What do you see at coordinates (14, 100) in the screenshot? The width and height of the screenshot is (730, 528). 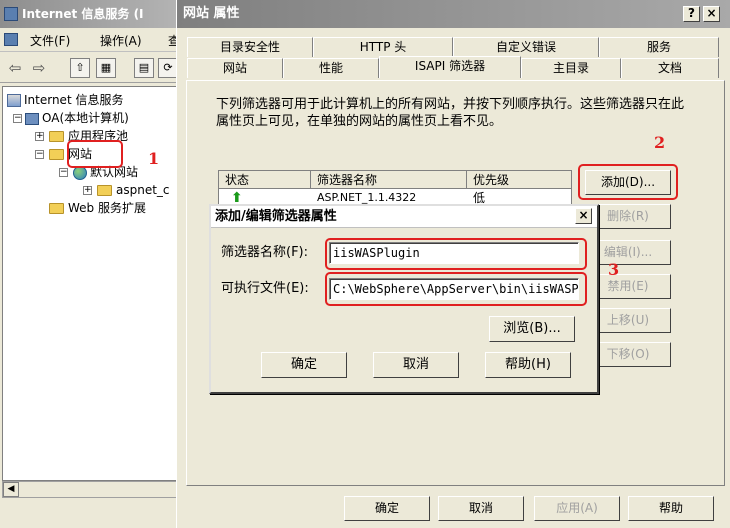 I see `iis-services-icon` at bounding box center [14, 100].